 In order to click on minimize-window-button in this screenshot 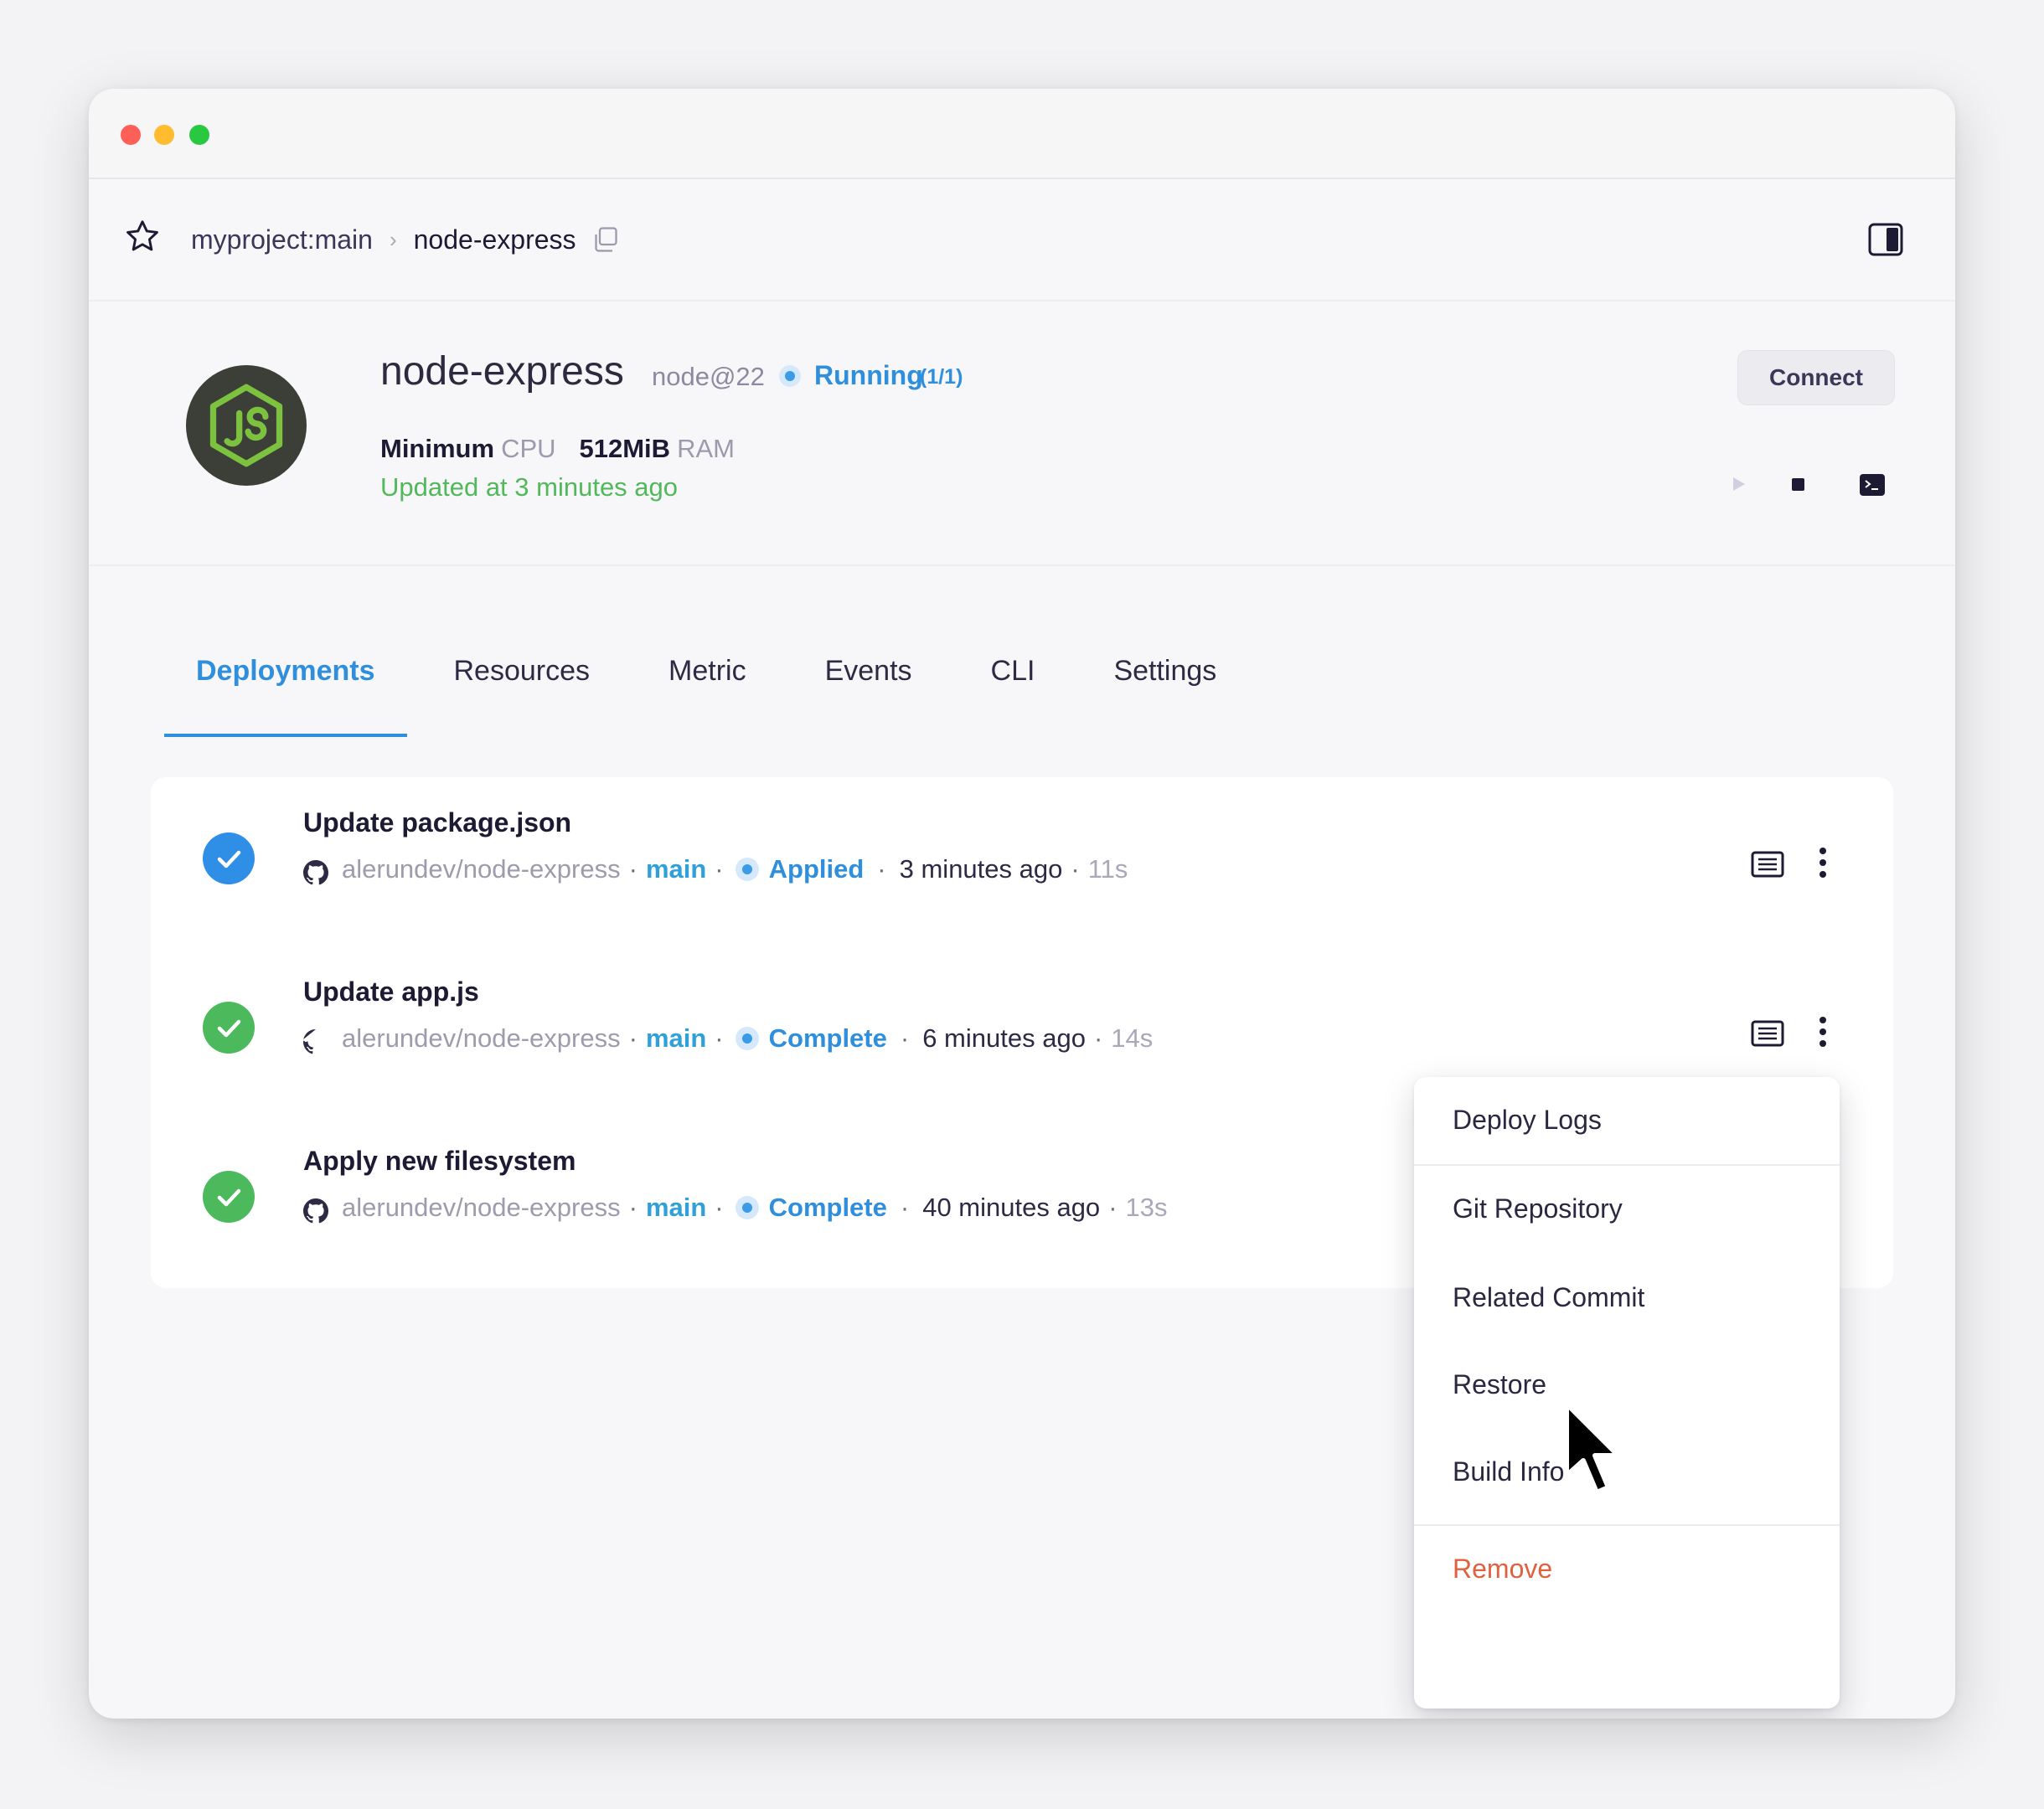, I will do `click(164, 135)`.